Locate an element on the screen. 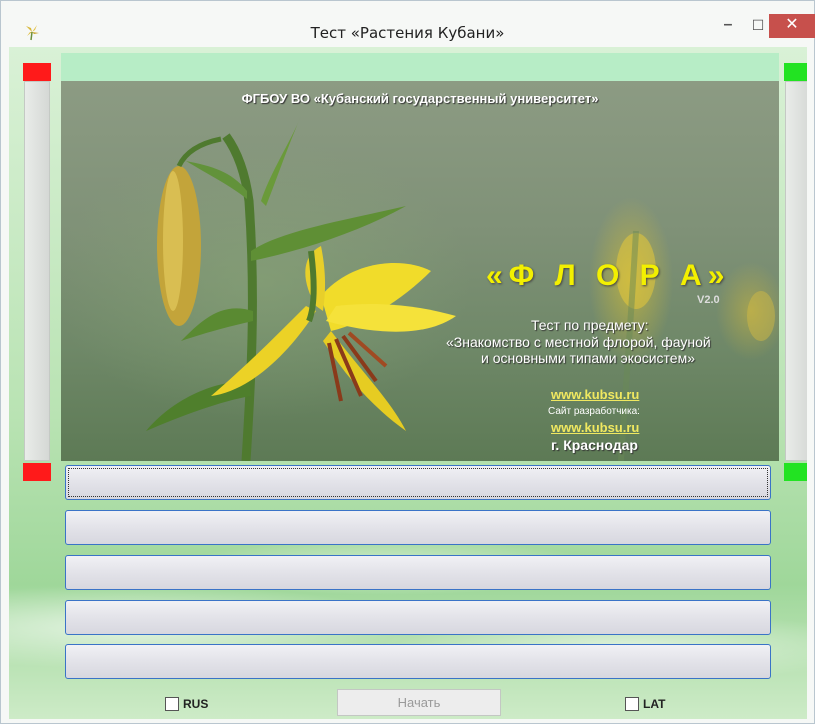 Image resolution: width=815 pixels, height=724 pixels. subject-line-2: «Знакомство с местной флорой, фауной is located at coordinates (578, 342).